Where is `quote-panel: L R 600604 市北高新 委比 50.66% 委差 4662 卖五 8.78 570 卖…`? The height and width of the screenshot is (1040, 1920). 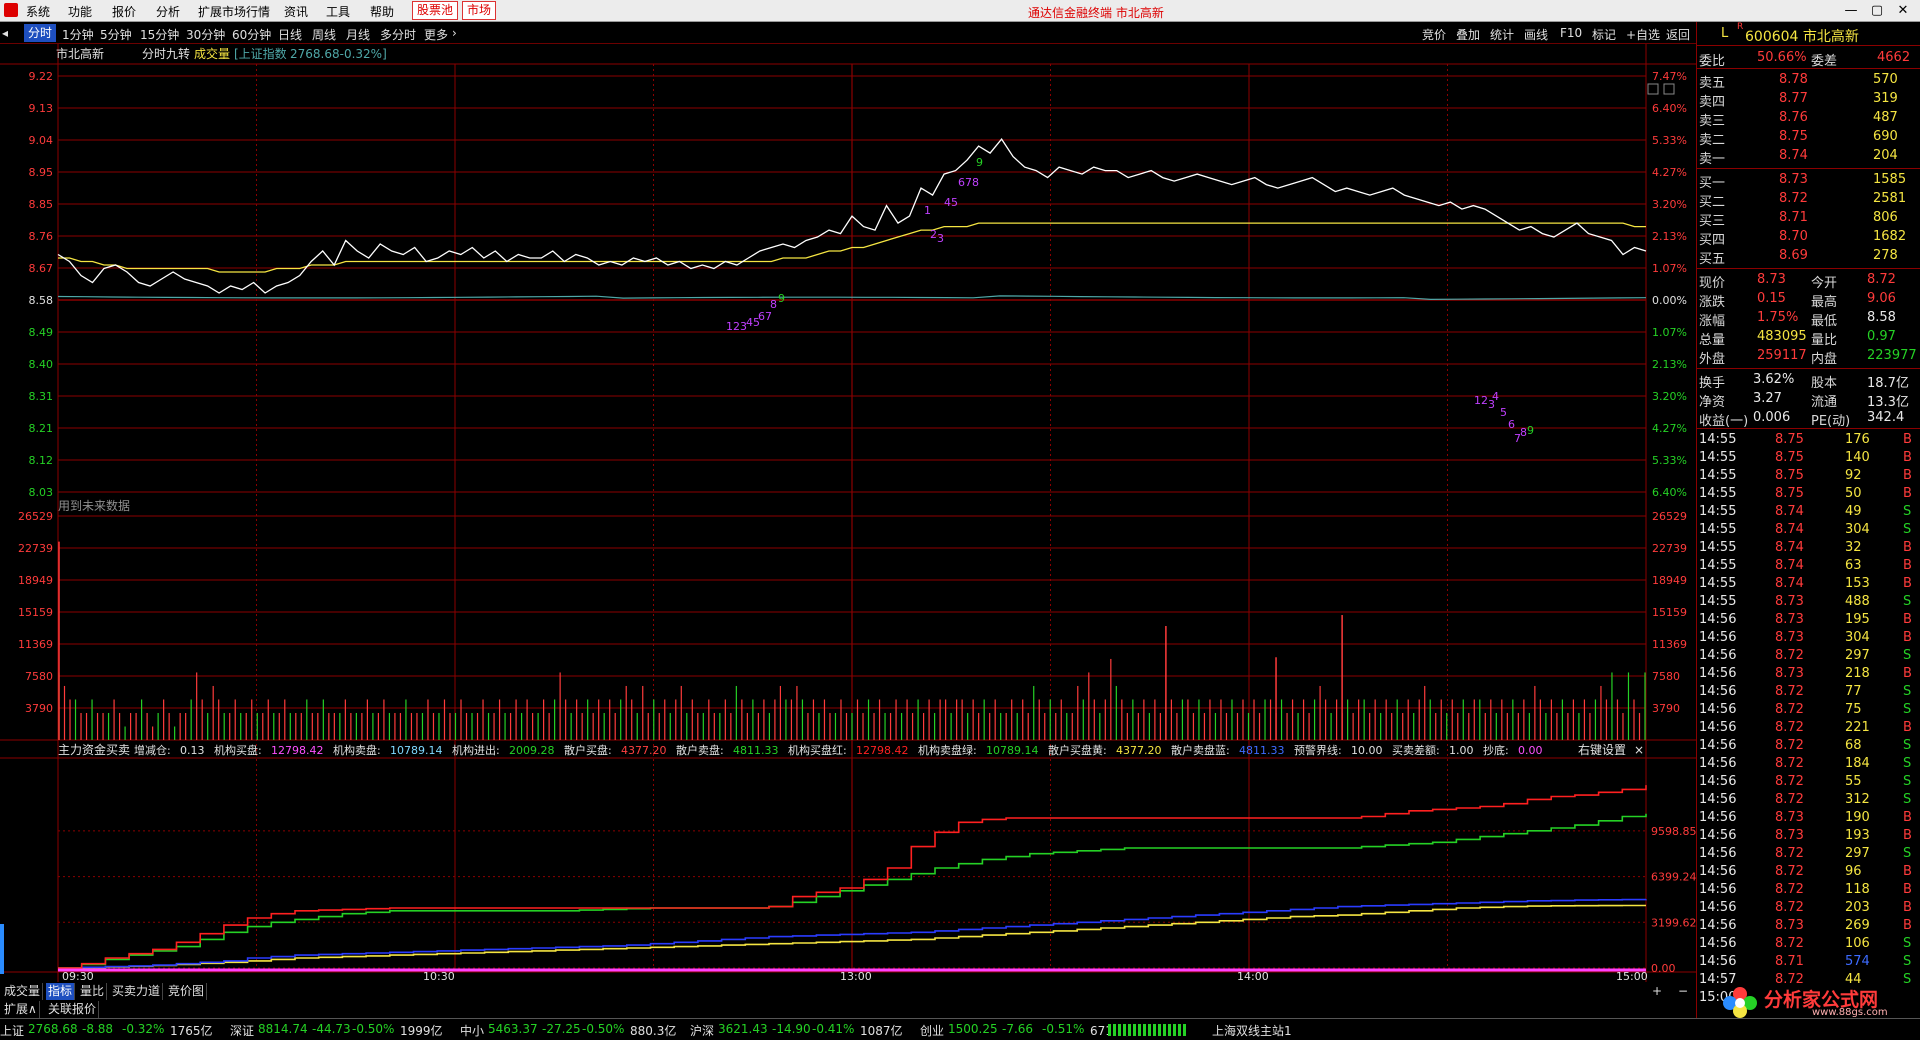 quote-panel: L R 600604 市北高新 委比 50.66% 委差 4662 卖五 8.78 570 卖… is located at coordinates (1808, 520).